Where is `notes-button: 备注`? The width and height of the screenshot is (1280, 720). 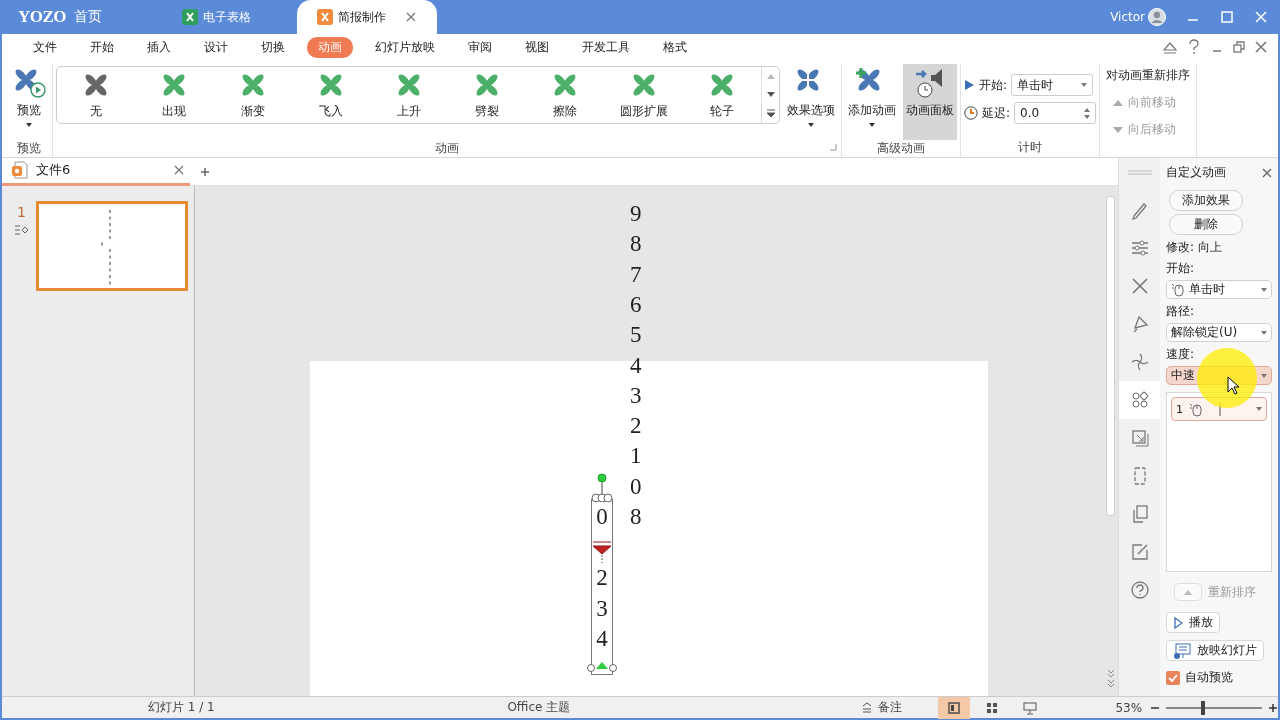 notes-button: 备注 is located at coordinates (896, 707).